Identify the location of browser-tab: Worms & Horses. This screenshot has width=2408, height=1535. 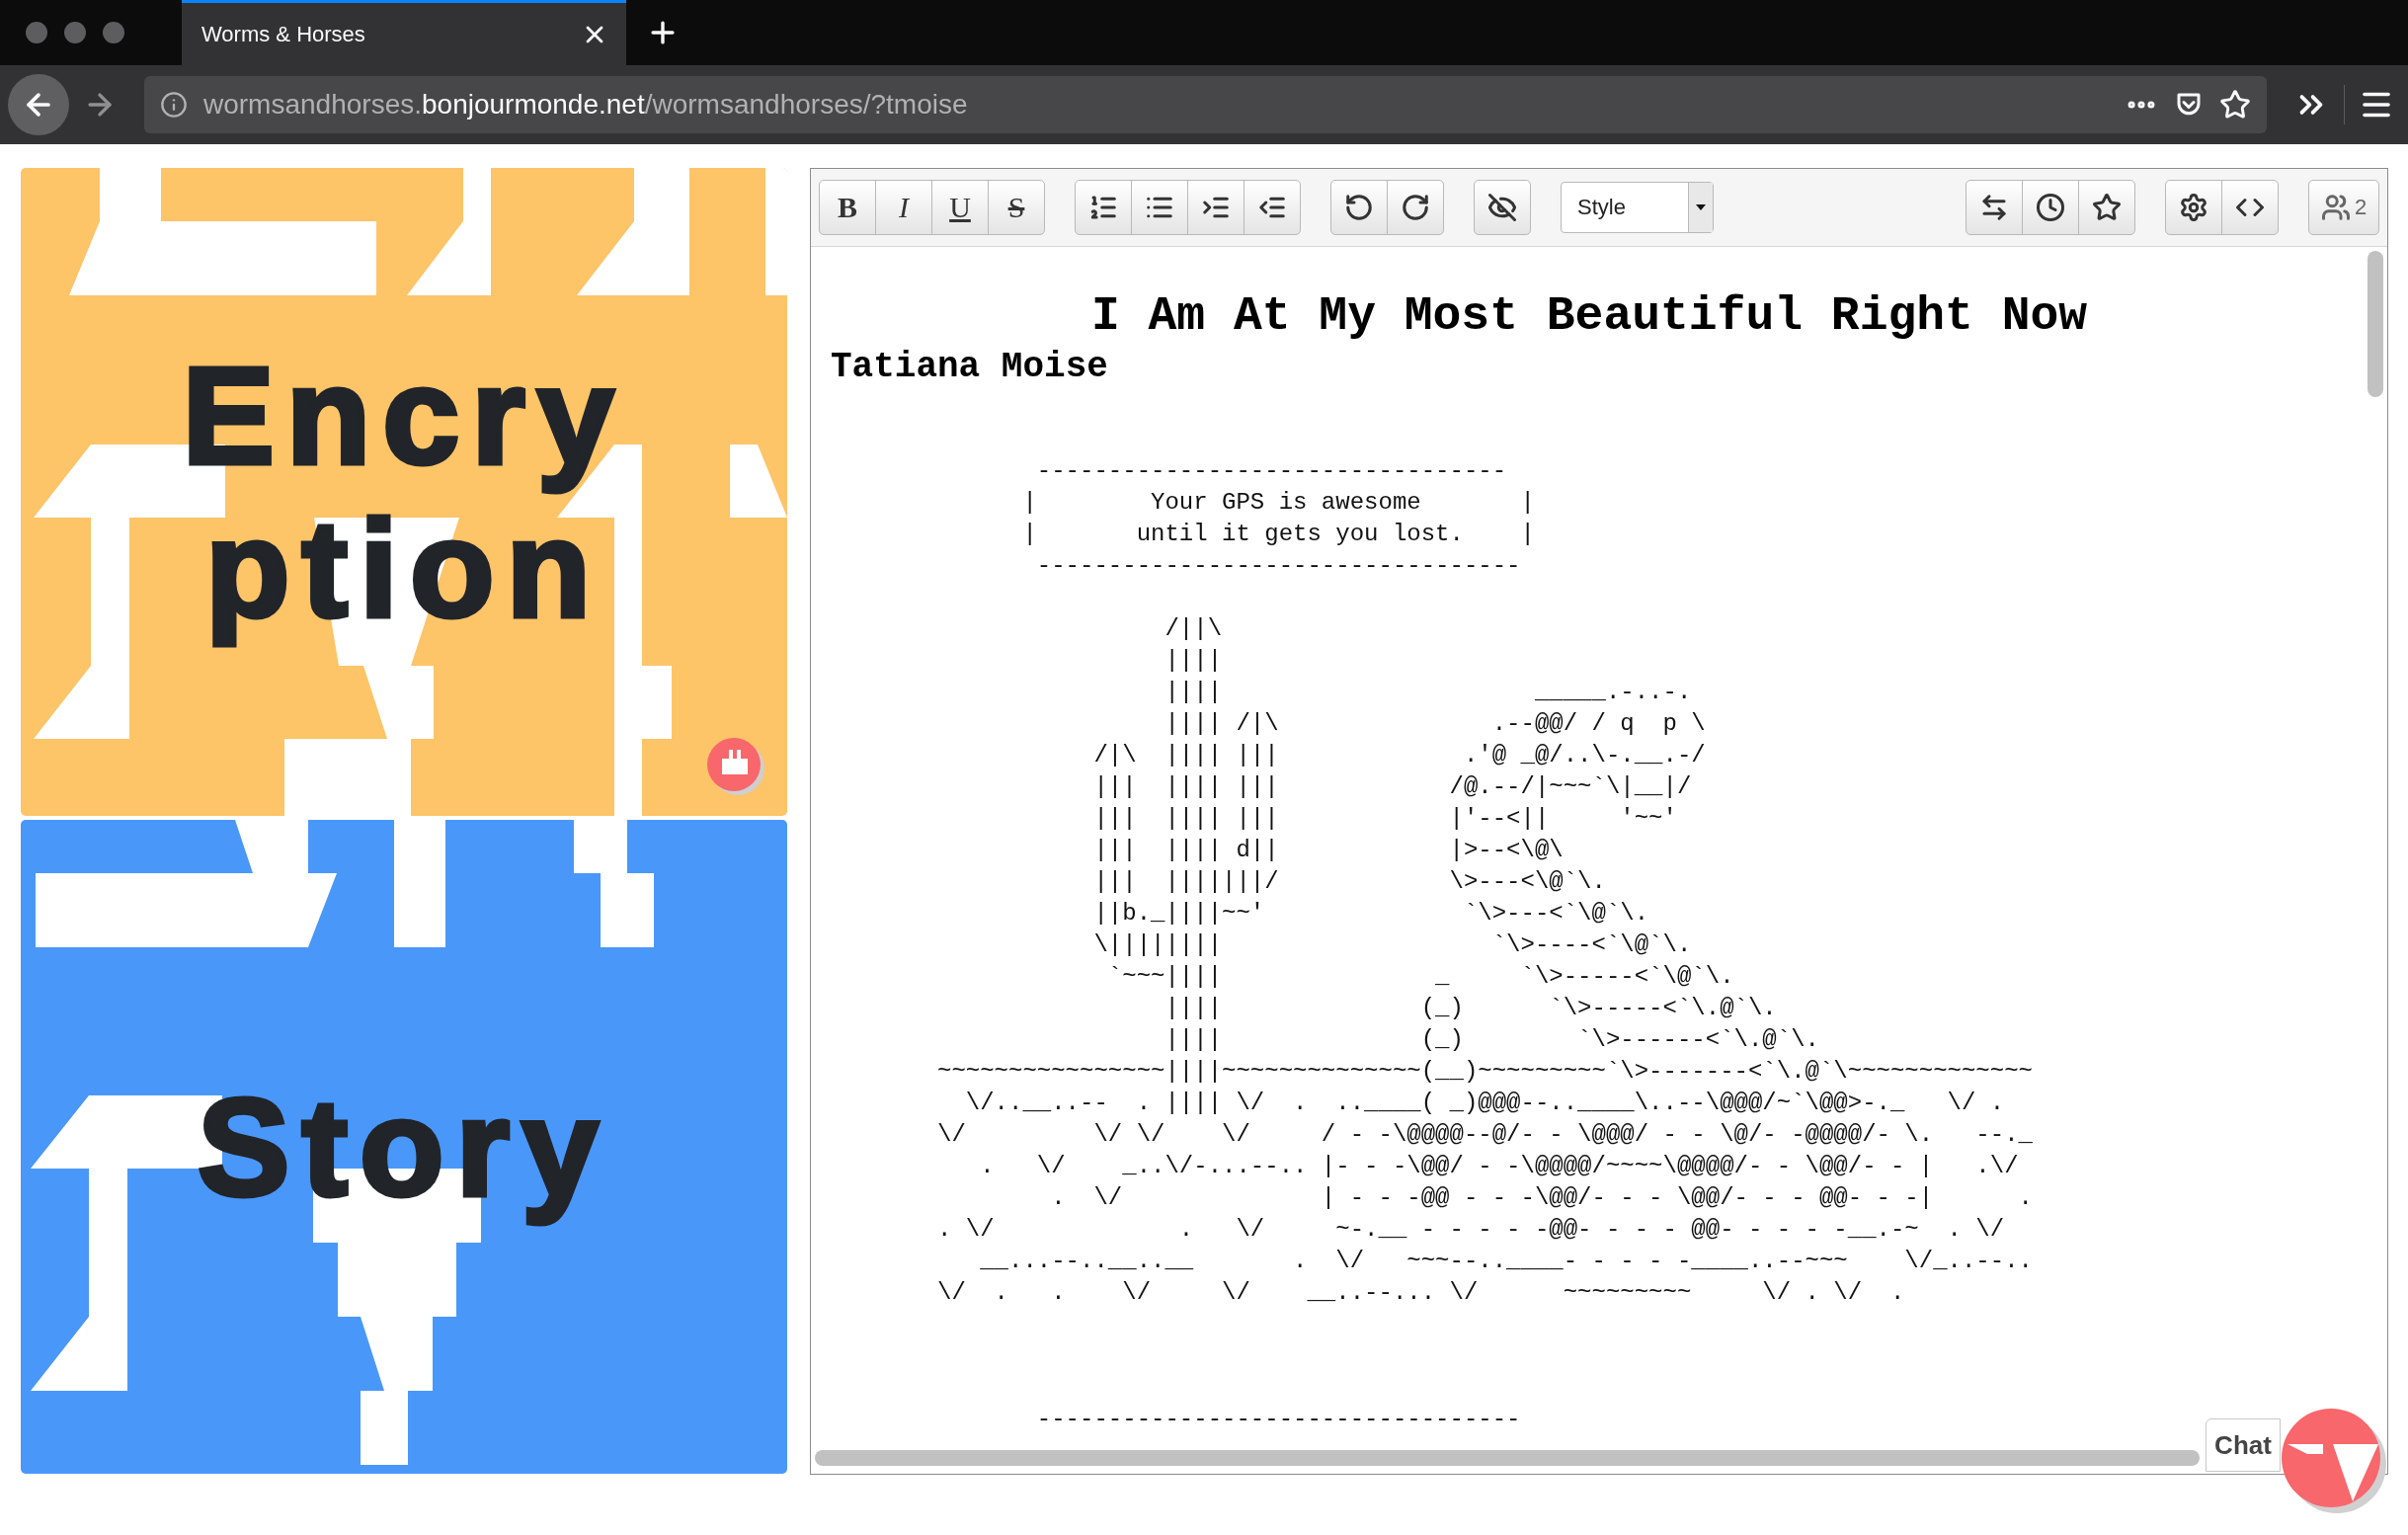
(404, 32).